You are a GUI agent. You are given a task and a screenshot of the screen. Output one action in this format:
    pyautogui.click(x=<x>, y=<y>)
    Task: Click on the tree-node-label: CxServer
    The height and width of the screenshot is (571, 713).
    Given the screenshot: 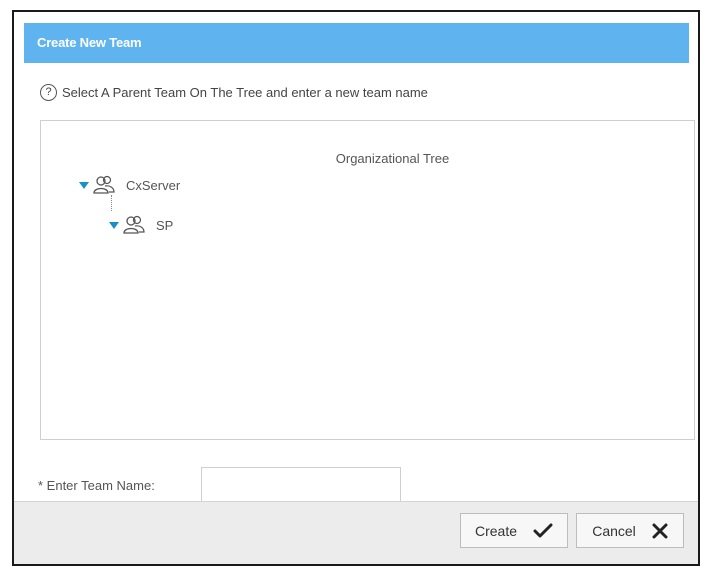 What is the action you would take?
    pyautogui.click(x=153, y=185)
    